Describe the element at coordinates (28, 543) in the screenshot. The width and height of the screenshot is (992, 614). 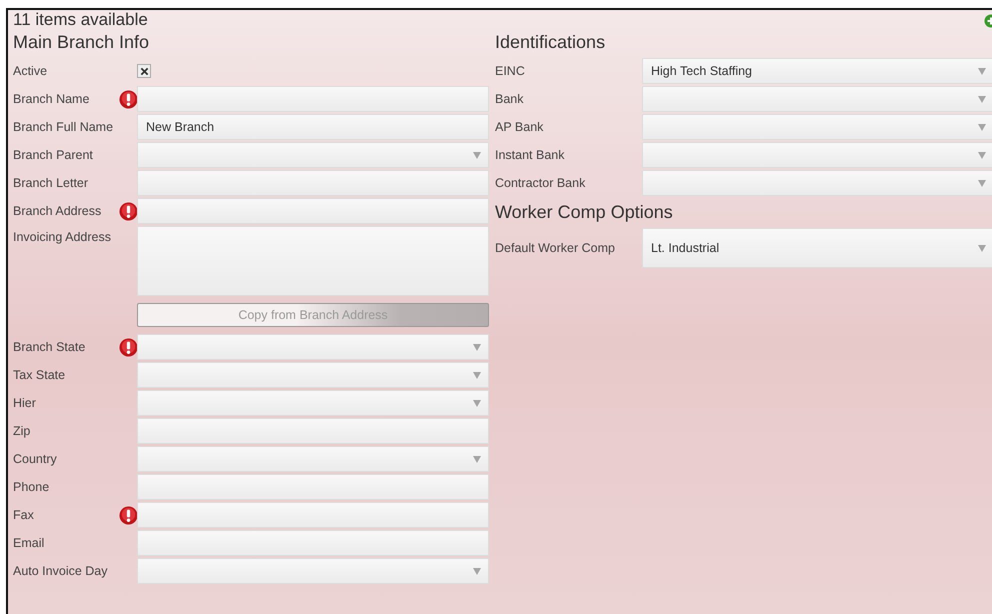
I see `field-label: Email` at that location.